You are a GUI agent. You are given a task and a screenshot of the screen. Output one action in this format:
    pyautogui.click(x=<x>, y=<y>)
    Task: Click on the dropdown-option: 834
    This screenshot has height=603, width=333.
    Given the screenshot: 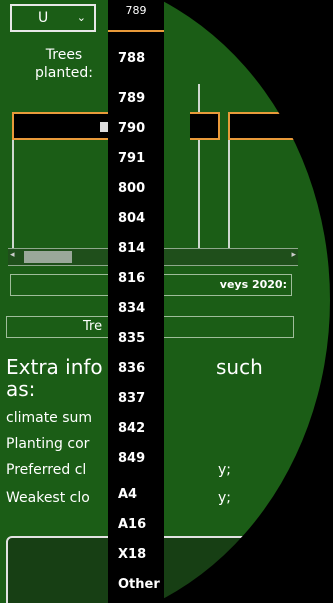 What is the action you would take?
    pyautogui.click(x=131, y=308)
    